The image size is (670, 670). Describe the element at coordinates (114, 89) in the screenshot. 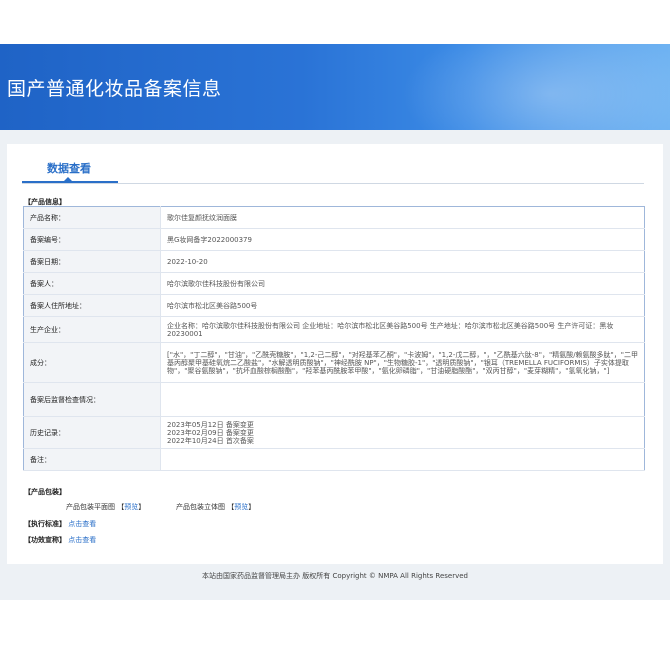

I see `page-title: 国产普通化妆品备案信息` at that location.